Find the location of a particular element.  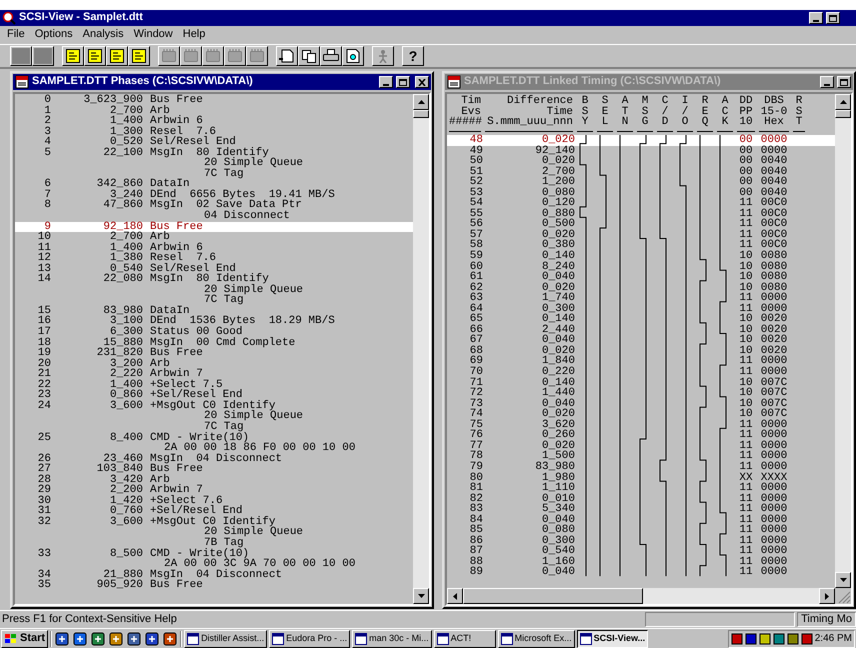

phase-row: 18 15_880 MsgIn 00 Cmd Complete is located at coordinates (214, 343).